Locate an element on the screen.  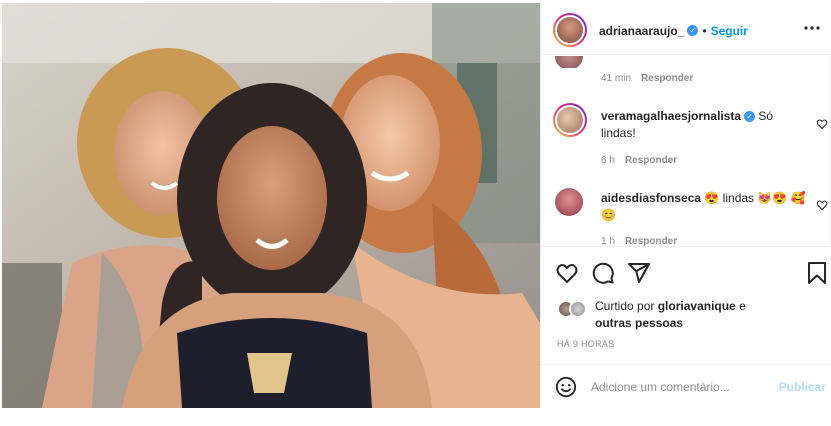
comment-meta: 6 h Responder is located at coordinates (644, 160).